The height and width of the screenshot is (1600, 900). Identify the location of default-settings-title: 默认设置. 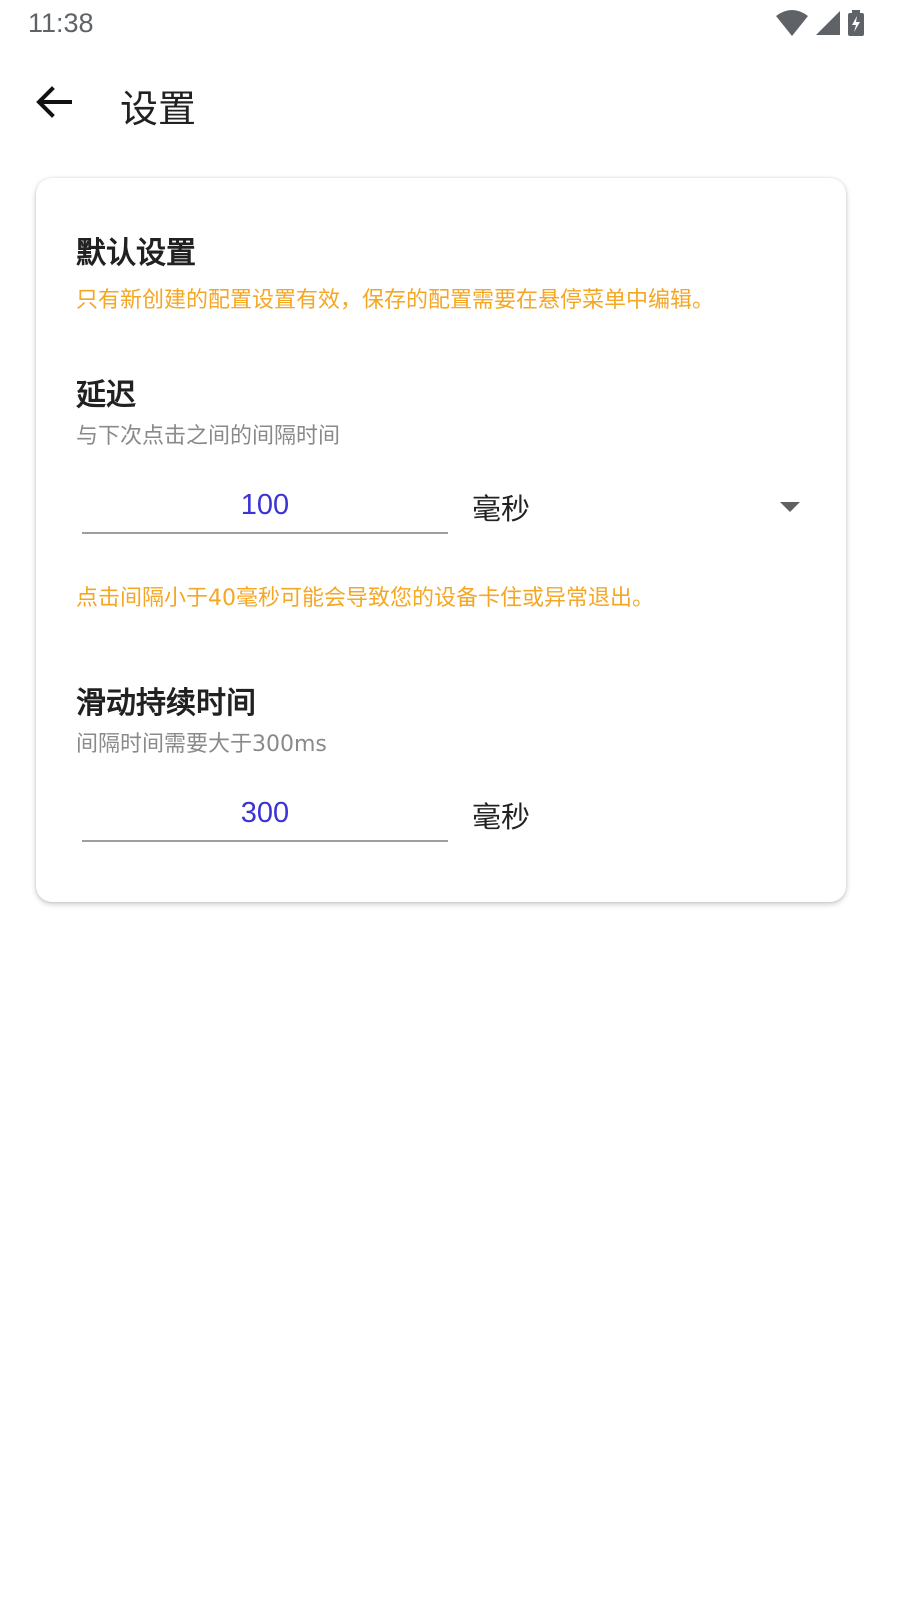
(136, 253).